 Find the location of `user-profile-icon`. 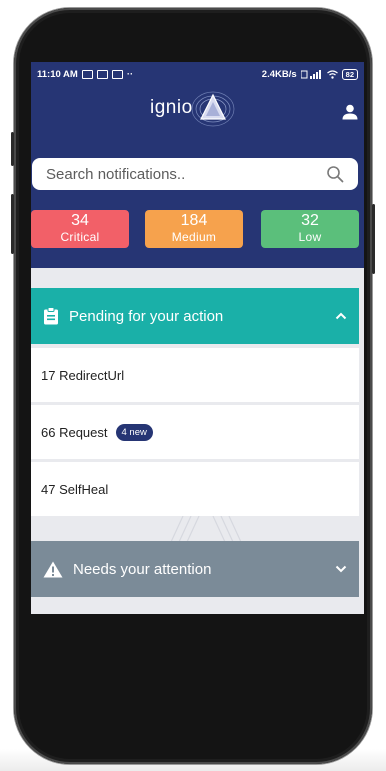

user-profile-icon is located at coordinates (350, 112).